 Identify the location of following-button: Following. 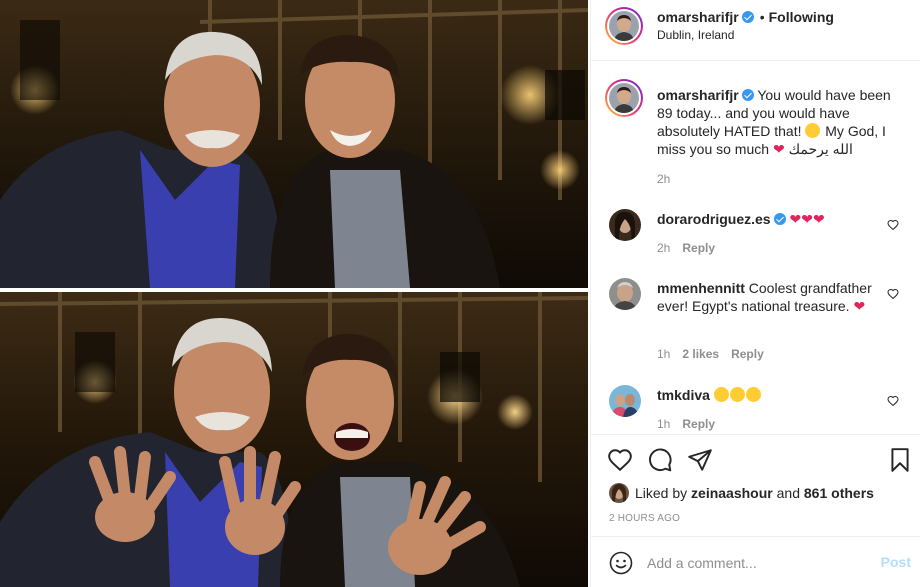
(801, 17).